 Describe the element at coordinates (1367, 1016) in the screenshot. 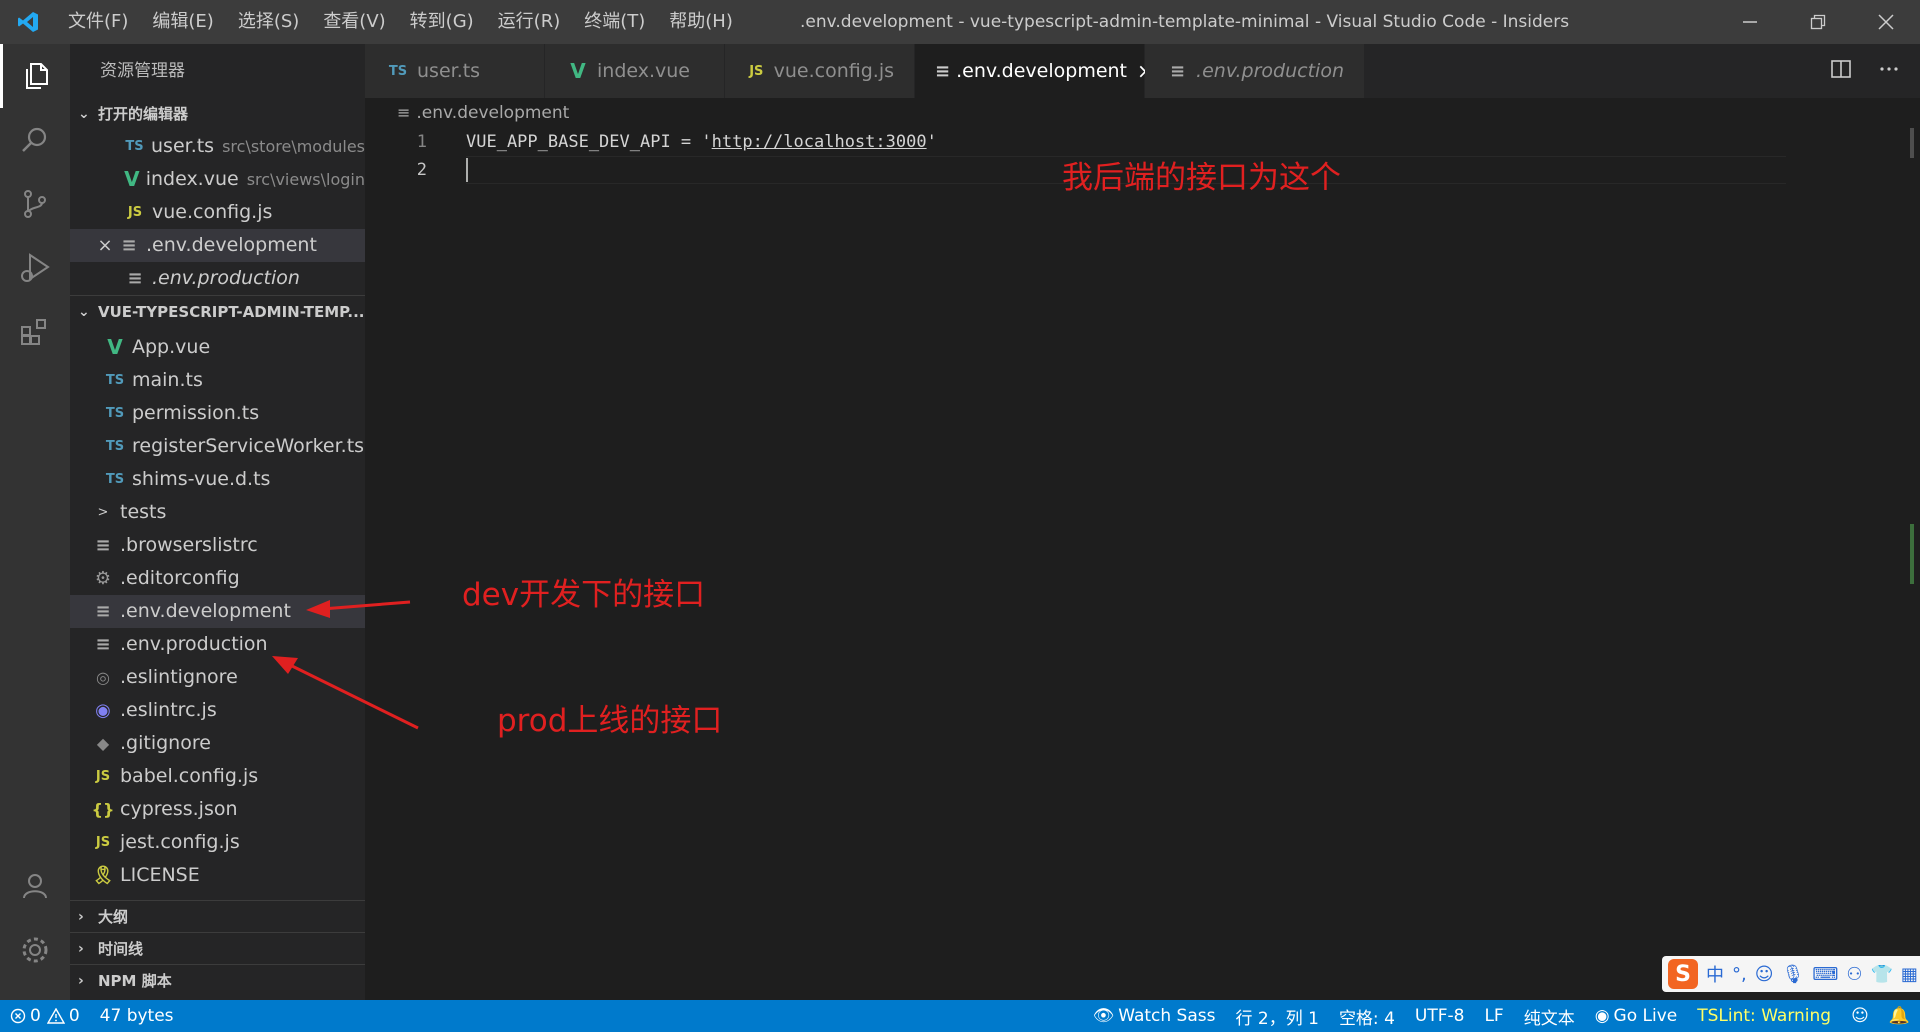

I see `indentation: 空格: 4` at that location.